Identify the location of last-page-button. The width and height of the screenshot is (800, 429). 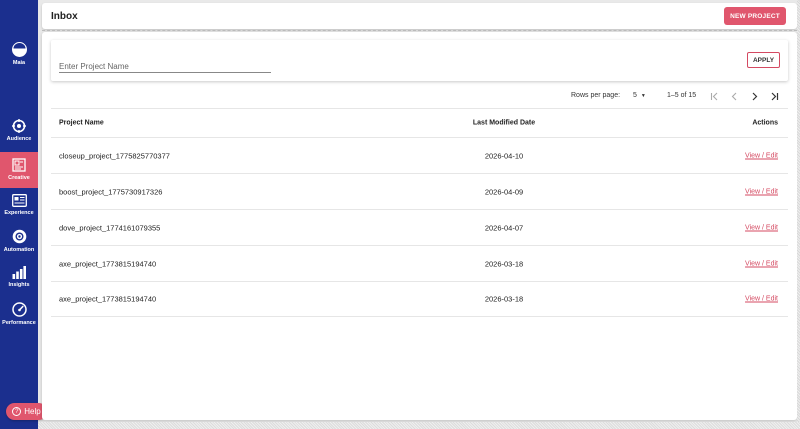
(774, 96).